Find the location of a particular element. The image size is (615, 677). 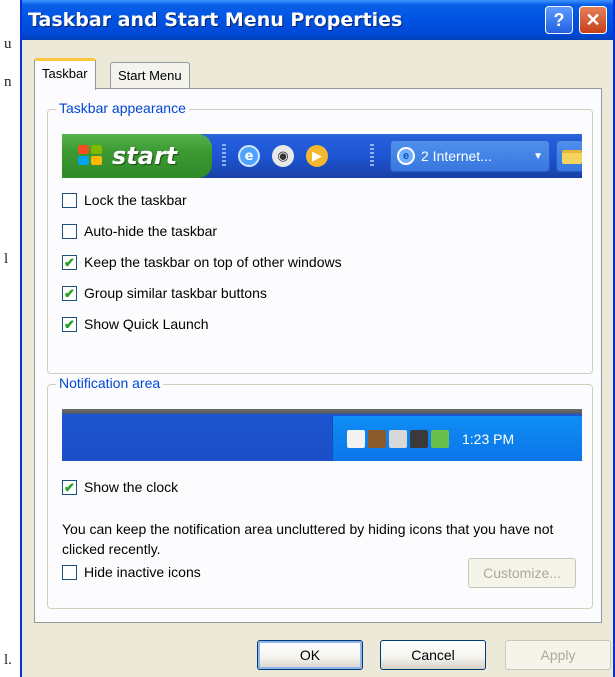

task-button-preview: e 2 Internet... ▼ is located at coordinates (470, 156).